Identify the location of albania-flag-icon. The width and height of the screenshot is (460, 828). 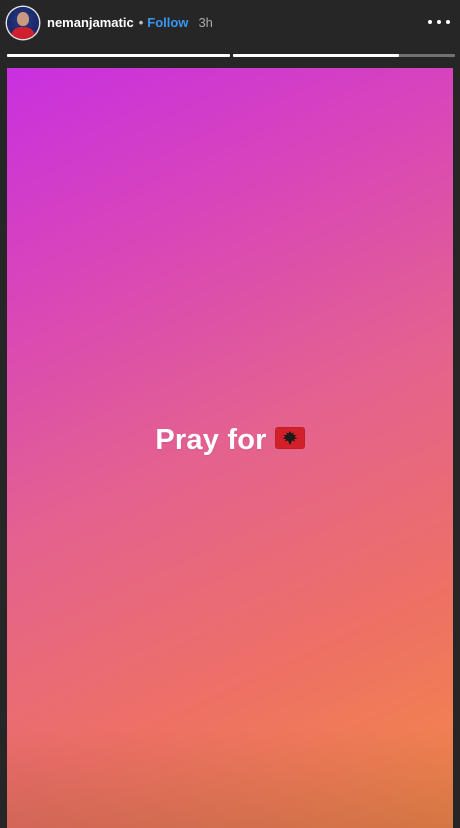
(289, 438).